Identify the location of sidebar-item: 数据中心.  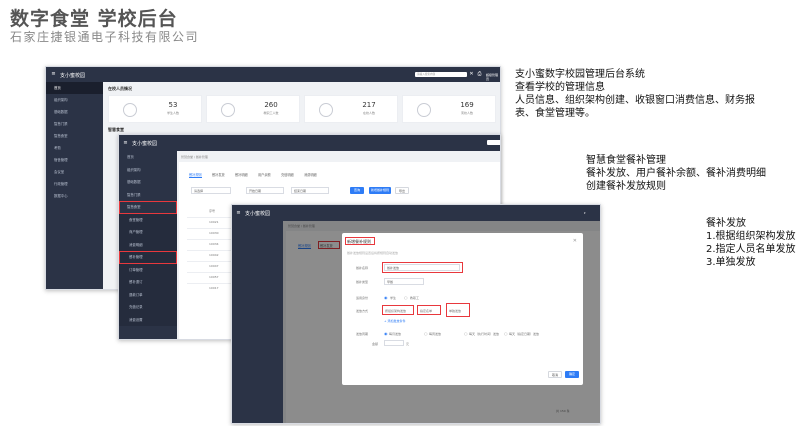
(74, 196).